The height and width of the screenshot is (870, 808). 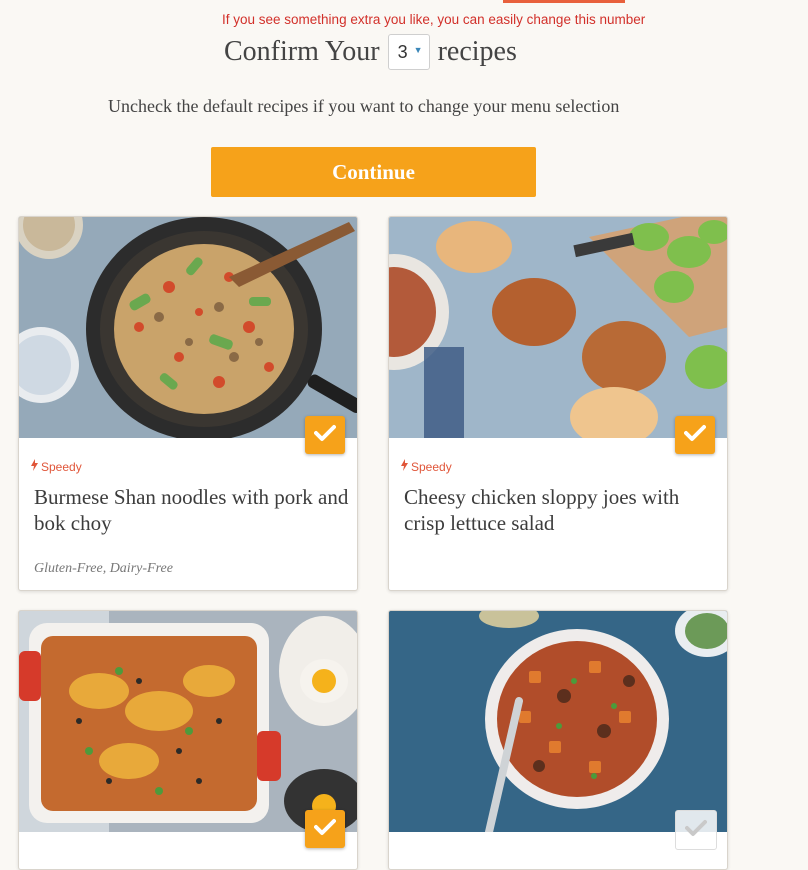 I want to click on recipe-image-noodles, so click(x=188, y=327).